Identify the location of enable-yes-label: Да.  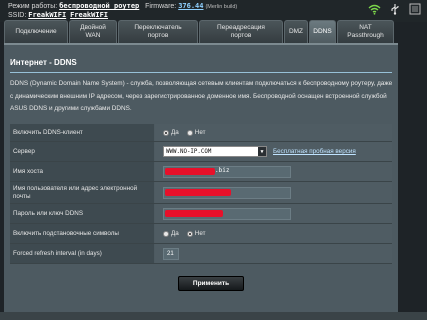
(175, 132).